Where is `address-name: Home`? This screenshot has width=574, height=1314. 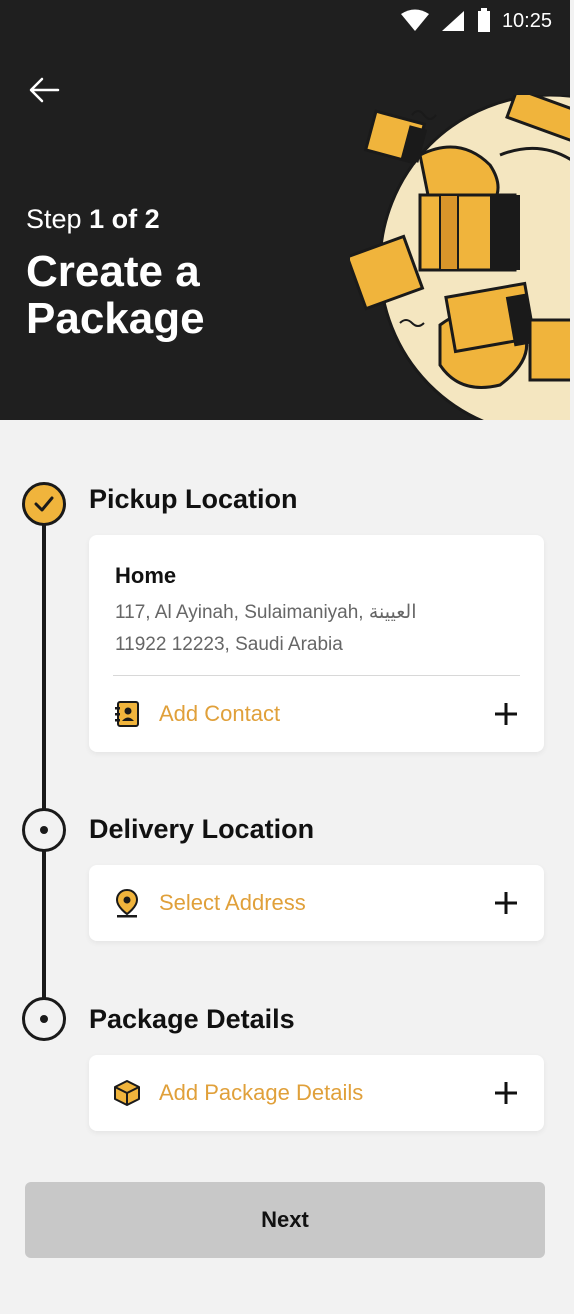 address-name: Home is located at coordinates (146, 575).